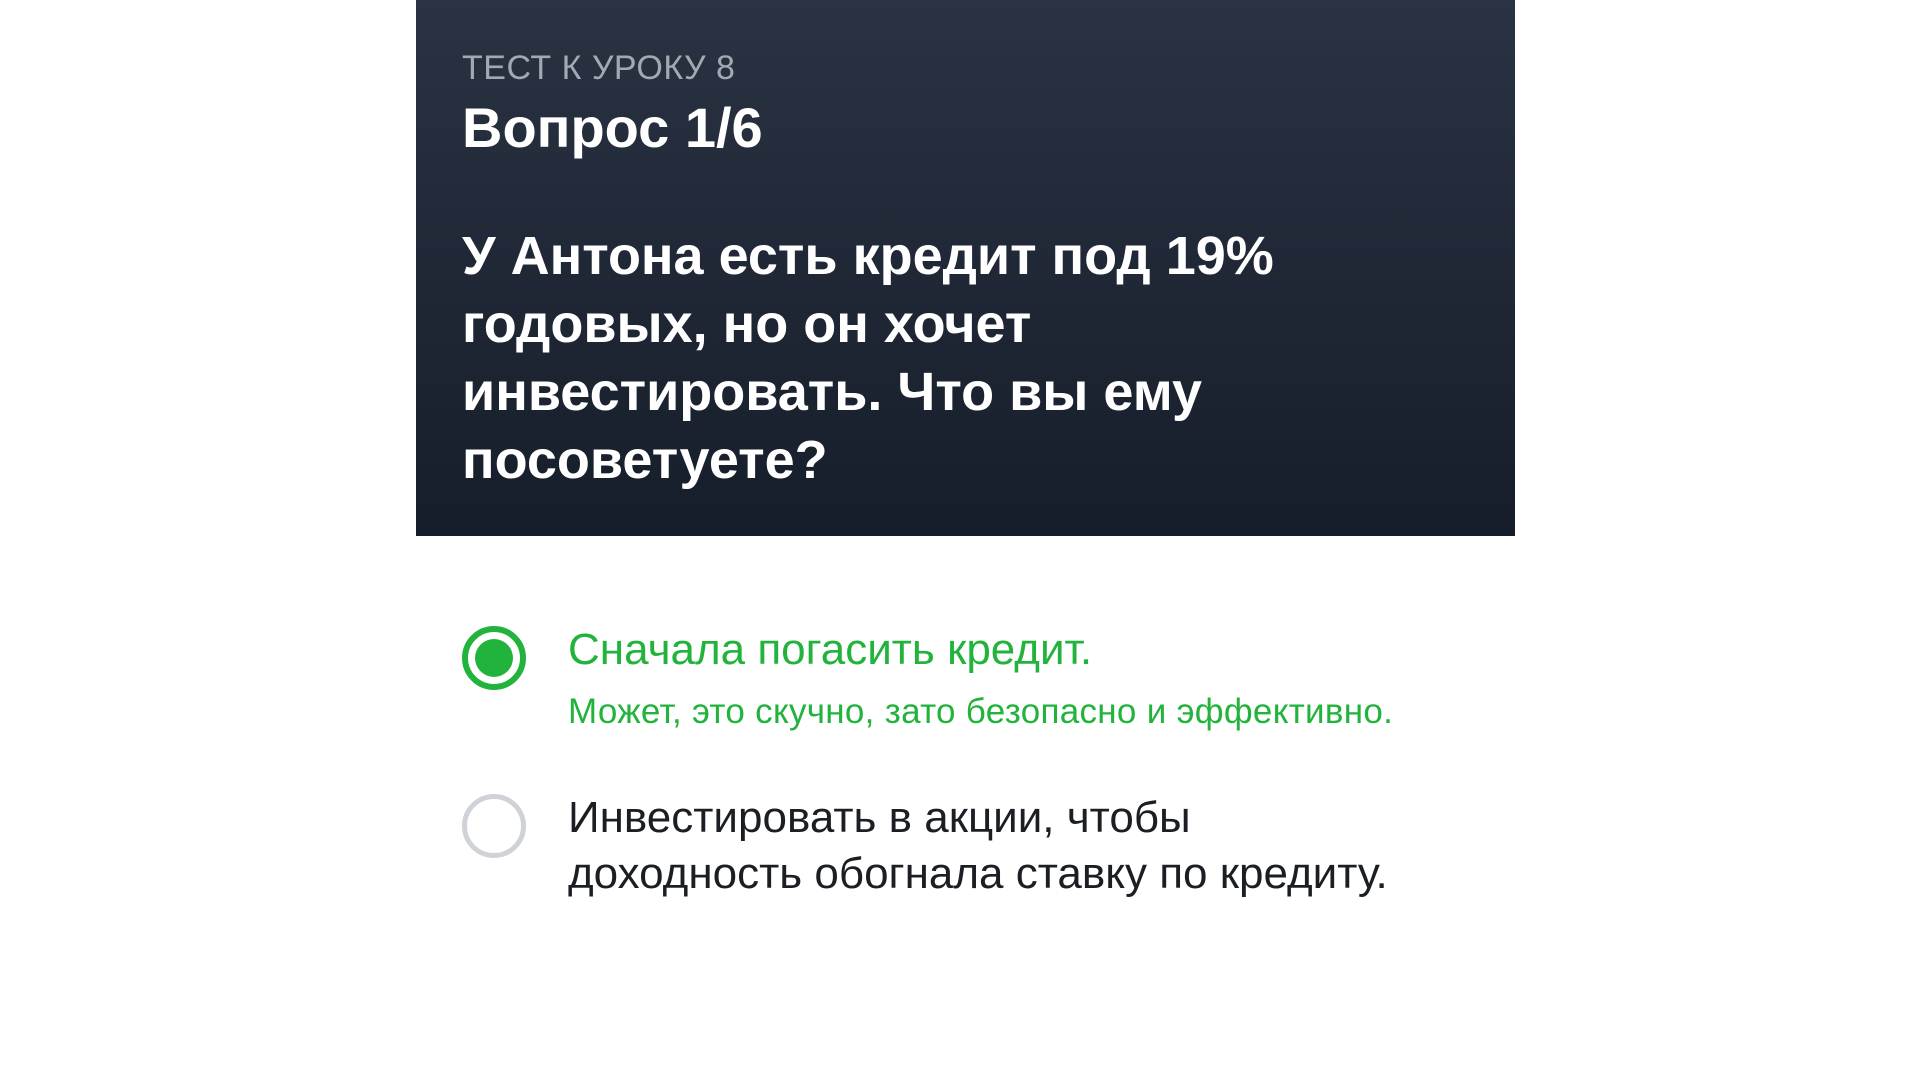 The width and height of the screenshot is (1920, 1080). What do you see at coordinates (612, 127) in the screenshot?
I see `question-number: Вопрос 1/6` at bounding box center [612, 127].